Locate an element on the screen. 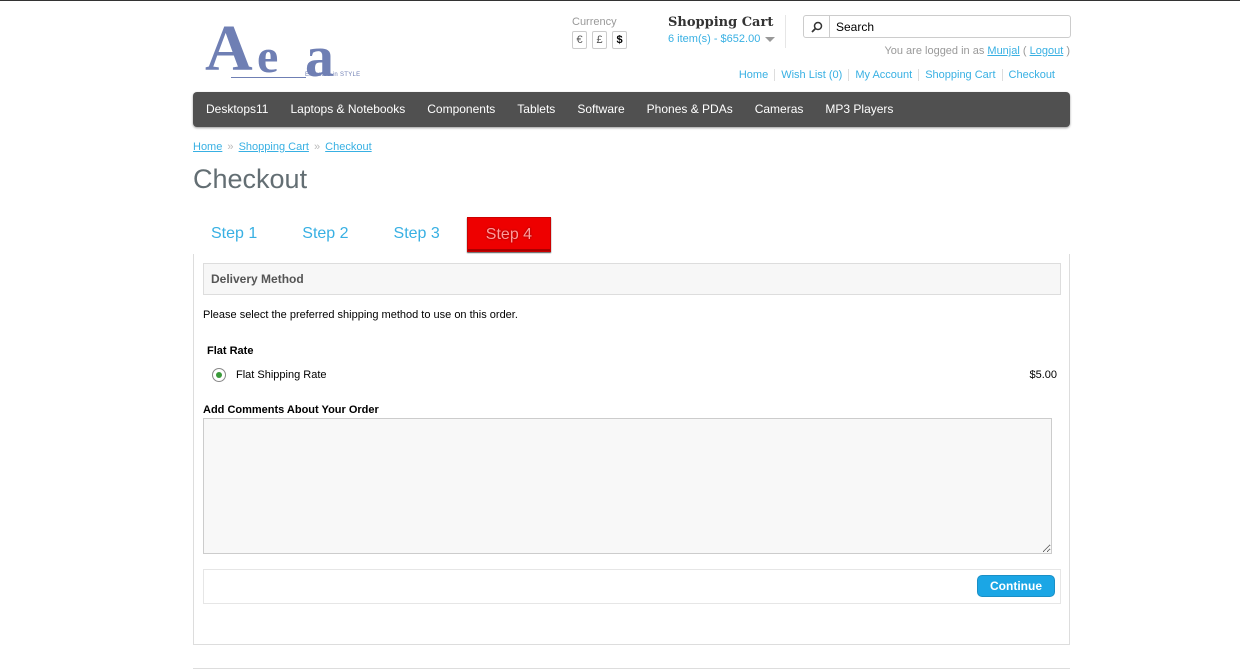 This screenshot has height=671, width=1240. logo-letter: A is located at coordinates (229, 48).